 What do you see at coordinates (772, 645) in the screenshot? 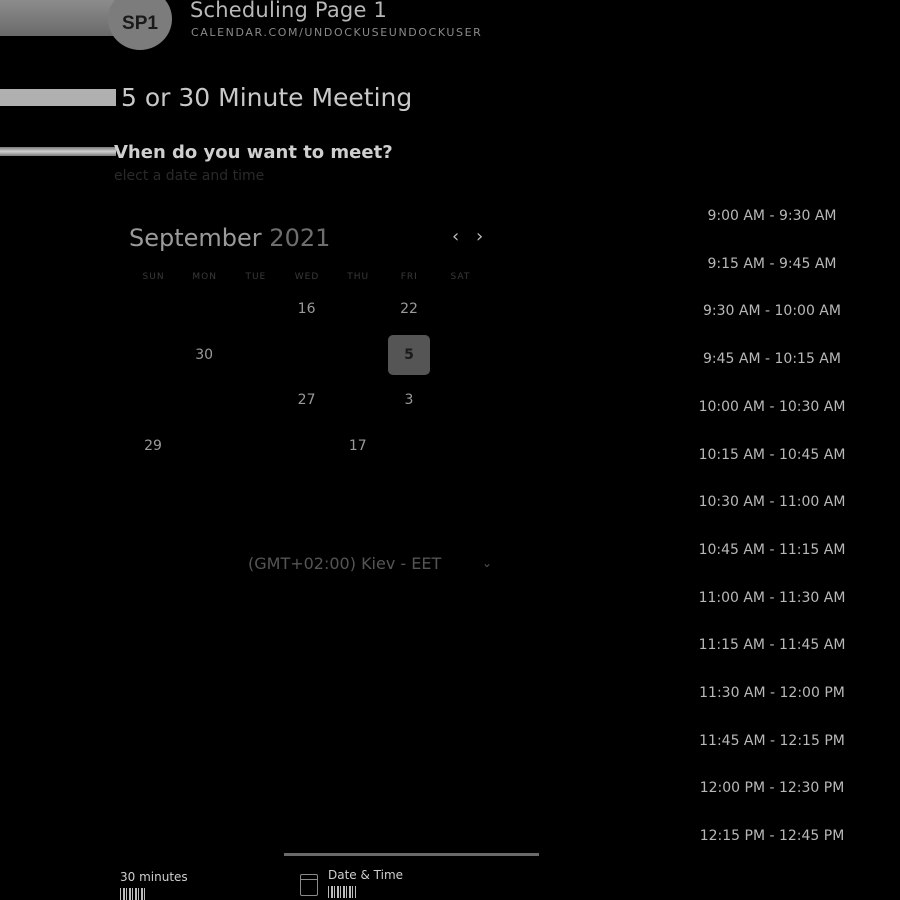
I see `time-slot: 11:15 AM - 11:45 AM` at bounding box center [772, 645].